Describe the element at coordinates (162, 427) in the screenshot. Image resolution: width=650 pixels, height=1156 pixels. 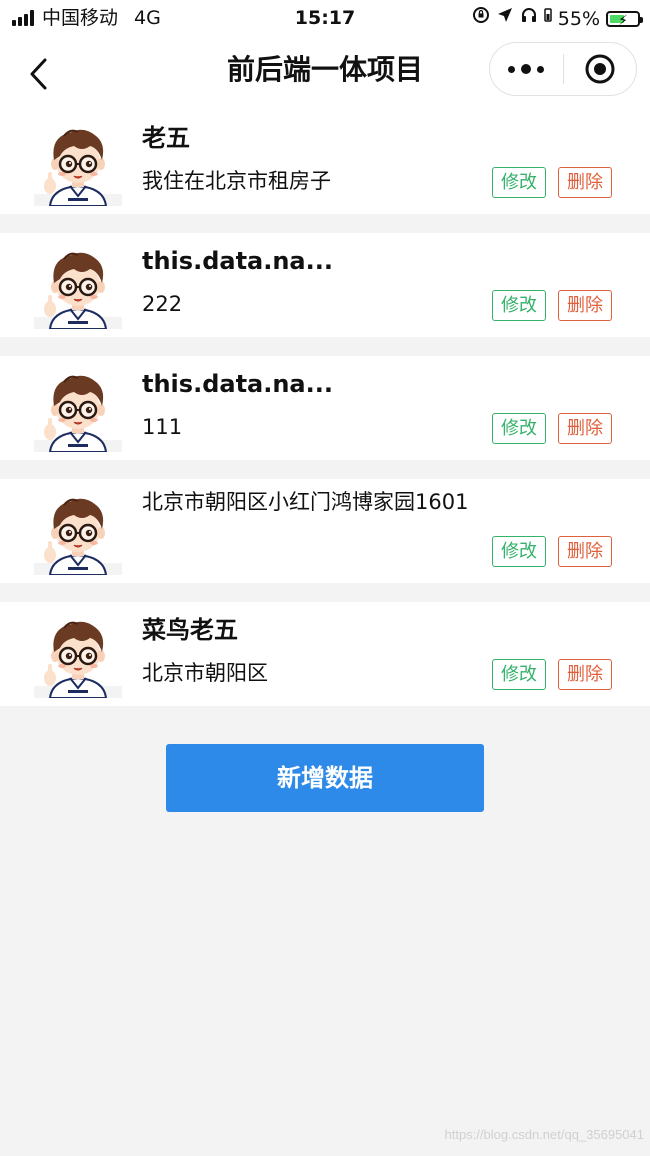
I see `item-address: 111` at that location.